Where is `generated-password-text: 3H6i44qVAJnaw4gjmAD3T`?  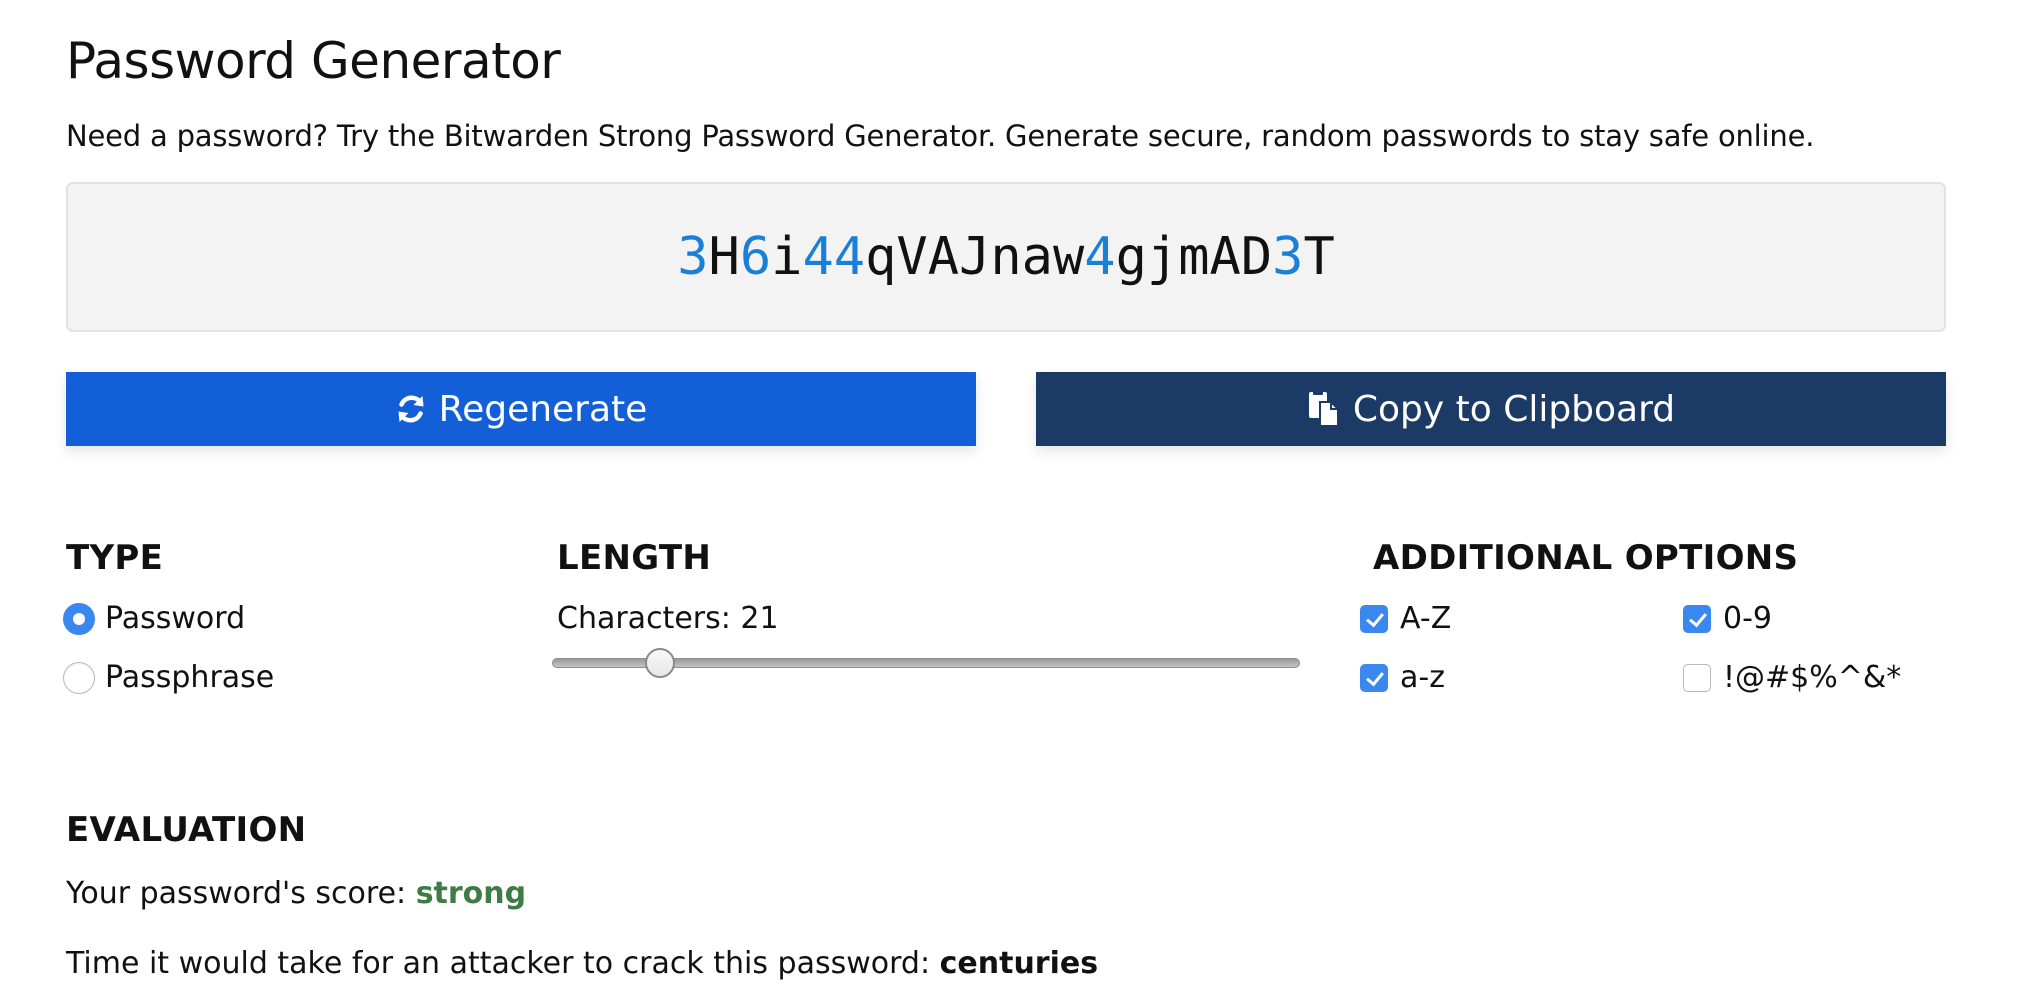
generated-password-text: 3H6i44qVAJnaw4gjmAD3T is located at coordinates (1006, 257).